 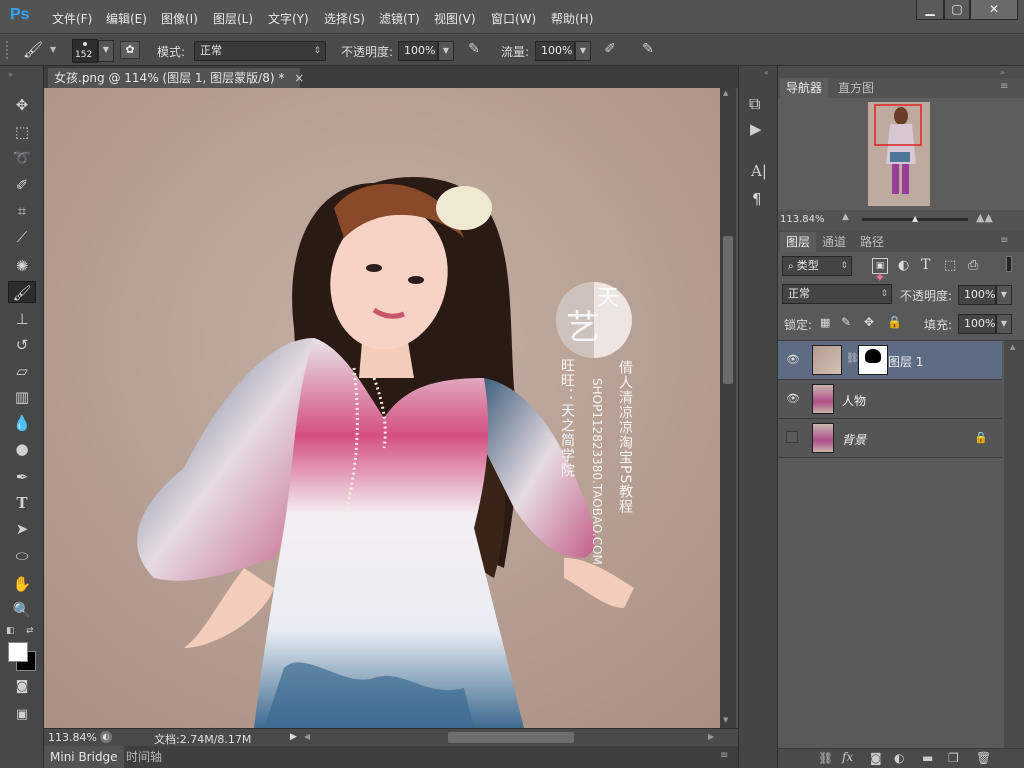 I want to click on background-layer-name: 背景, so click(x=854, y=439).